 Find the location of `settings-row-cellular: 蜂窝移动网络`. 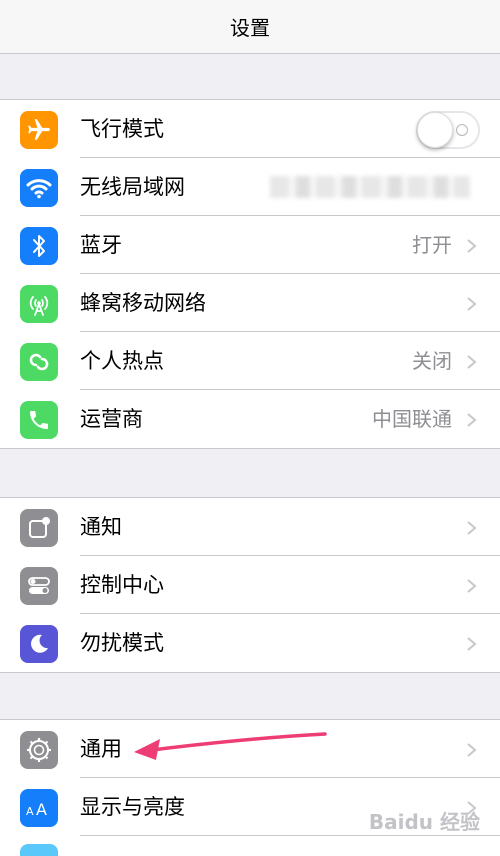

settings-row-cellular: 蜂窝移动网络 is located at coordinates (250, 303).